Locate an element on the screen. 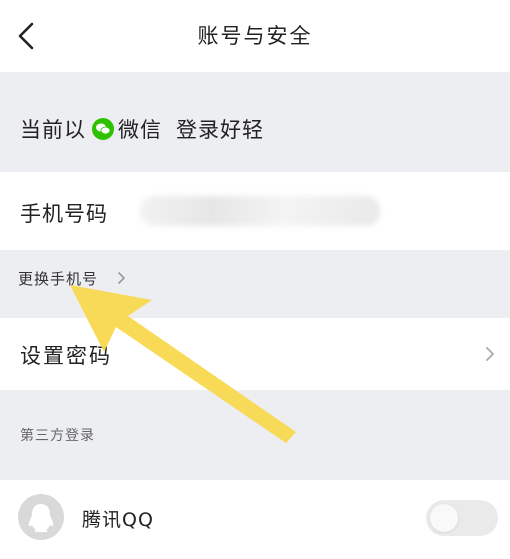 Image resolution: width=510 pixels, height=559 pixels. third-party-label: 第三方登录 is located at coordinates (57, 436).